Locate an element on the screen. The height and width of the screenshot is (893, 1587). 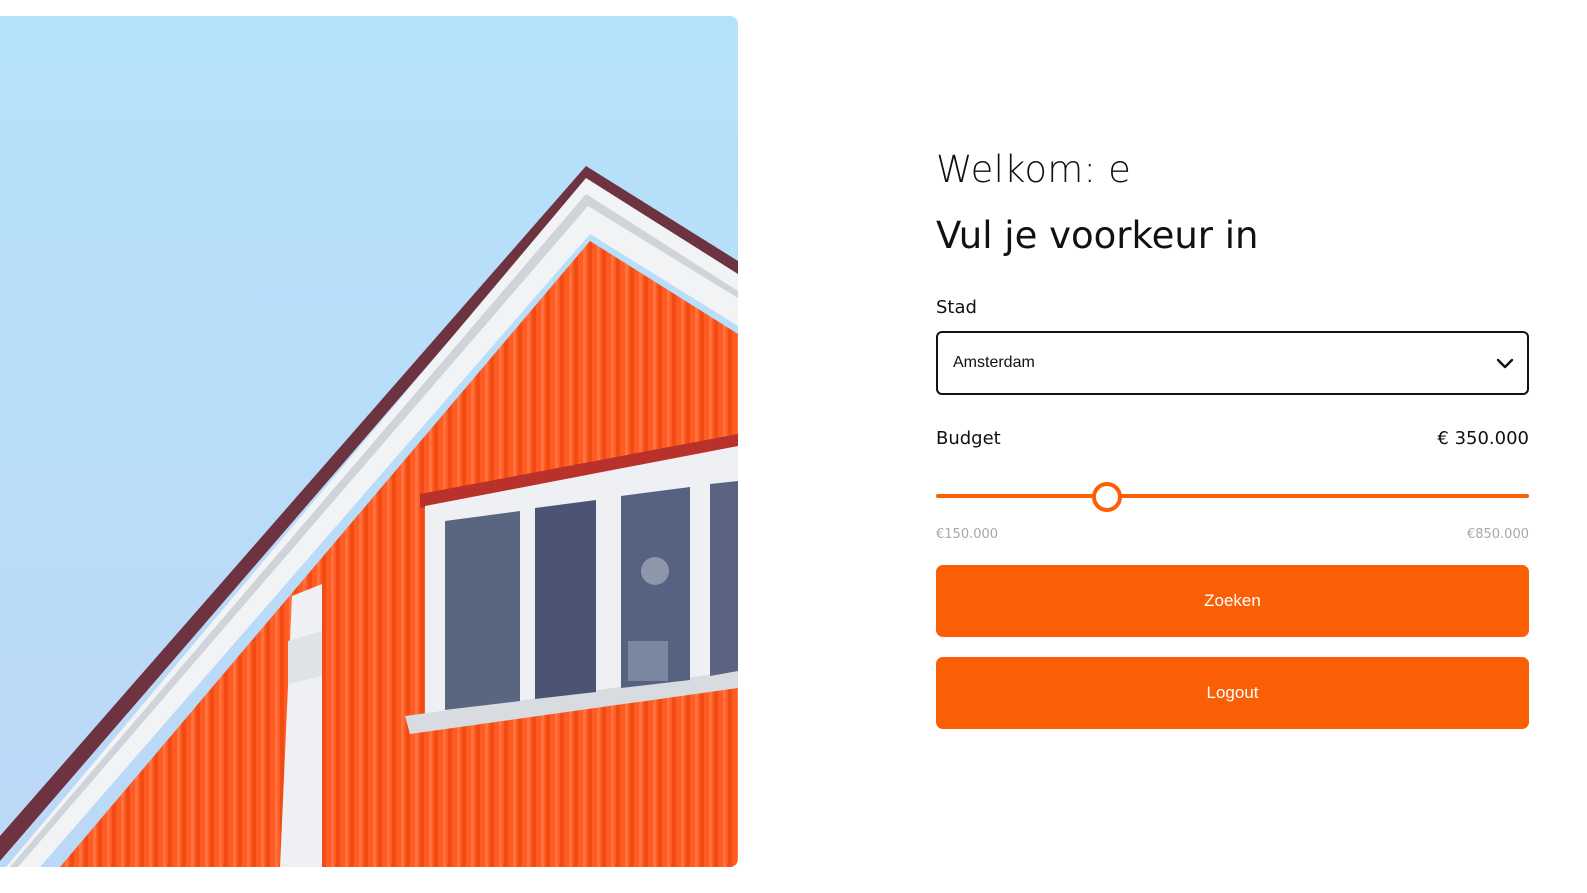
budget-slider-track is located at coordinates (1232, 496).